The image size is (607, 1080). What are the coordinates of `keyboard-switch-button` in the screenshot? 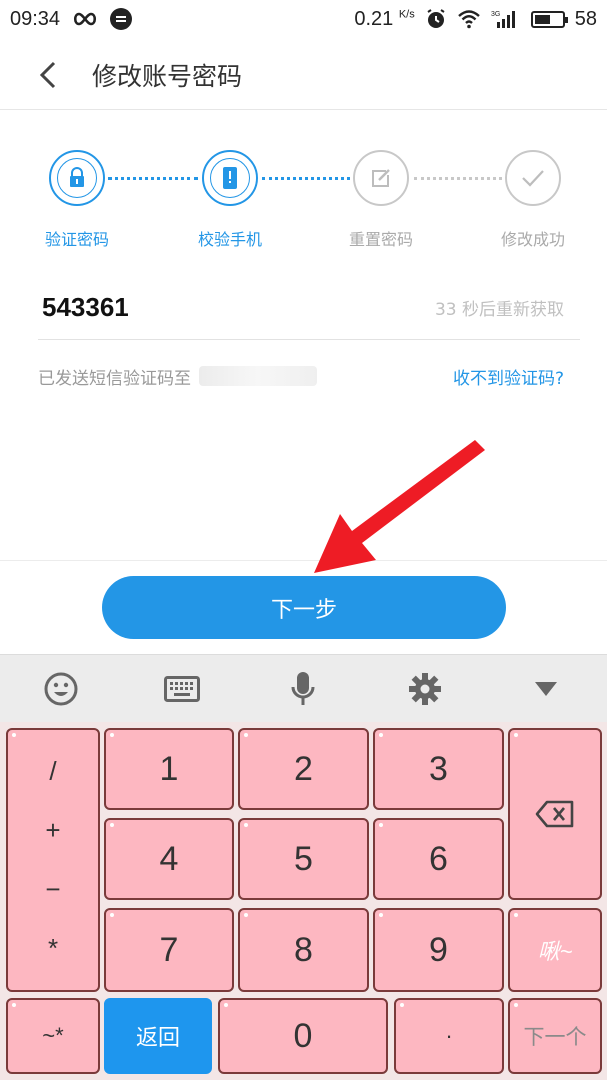 It's located at (182, 689).